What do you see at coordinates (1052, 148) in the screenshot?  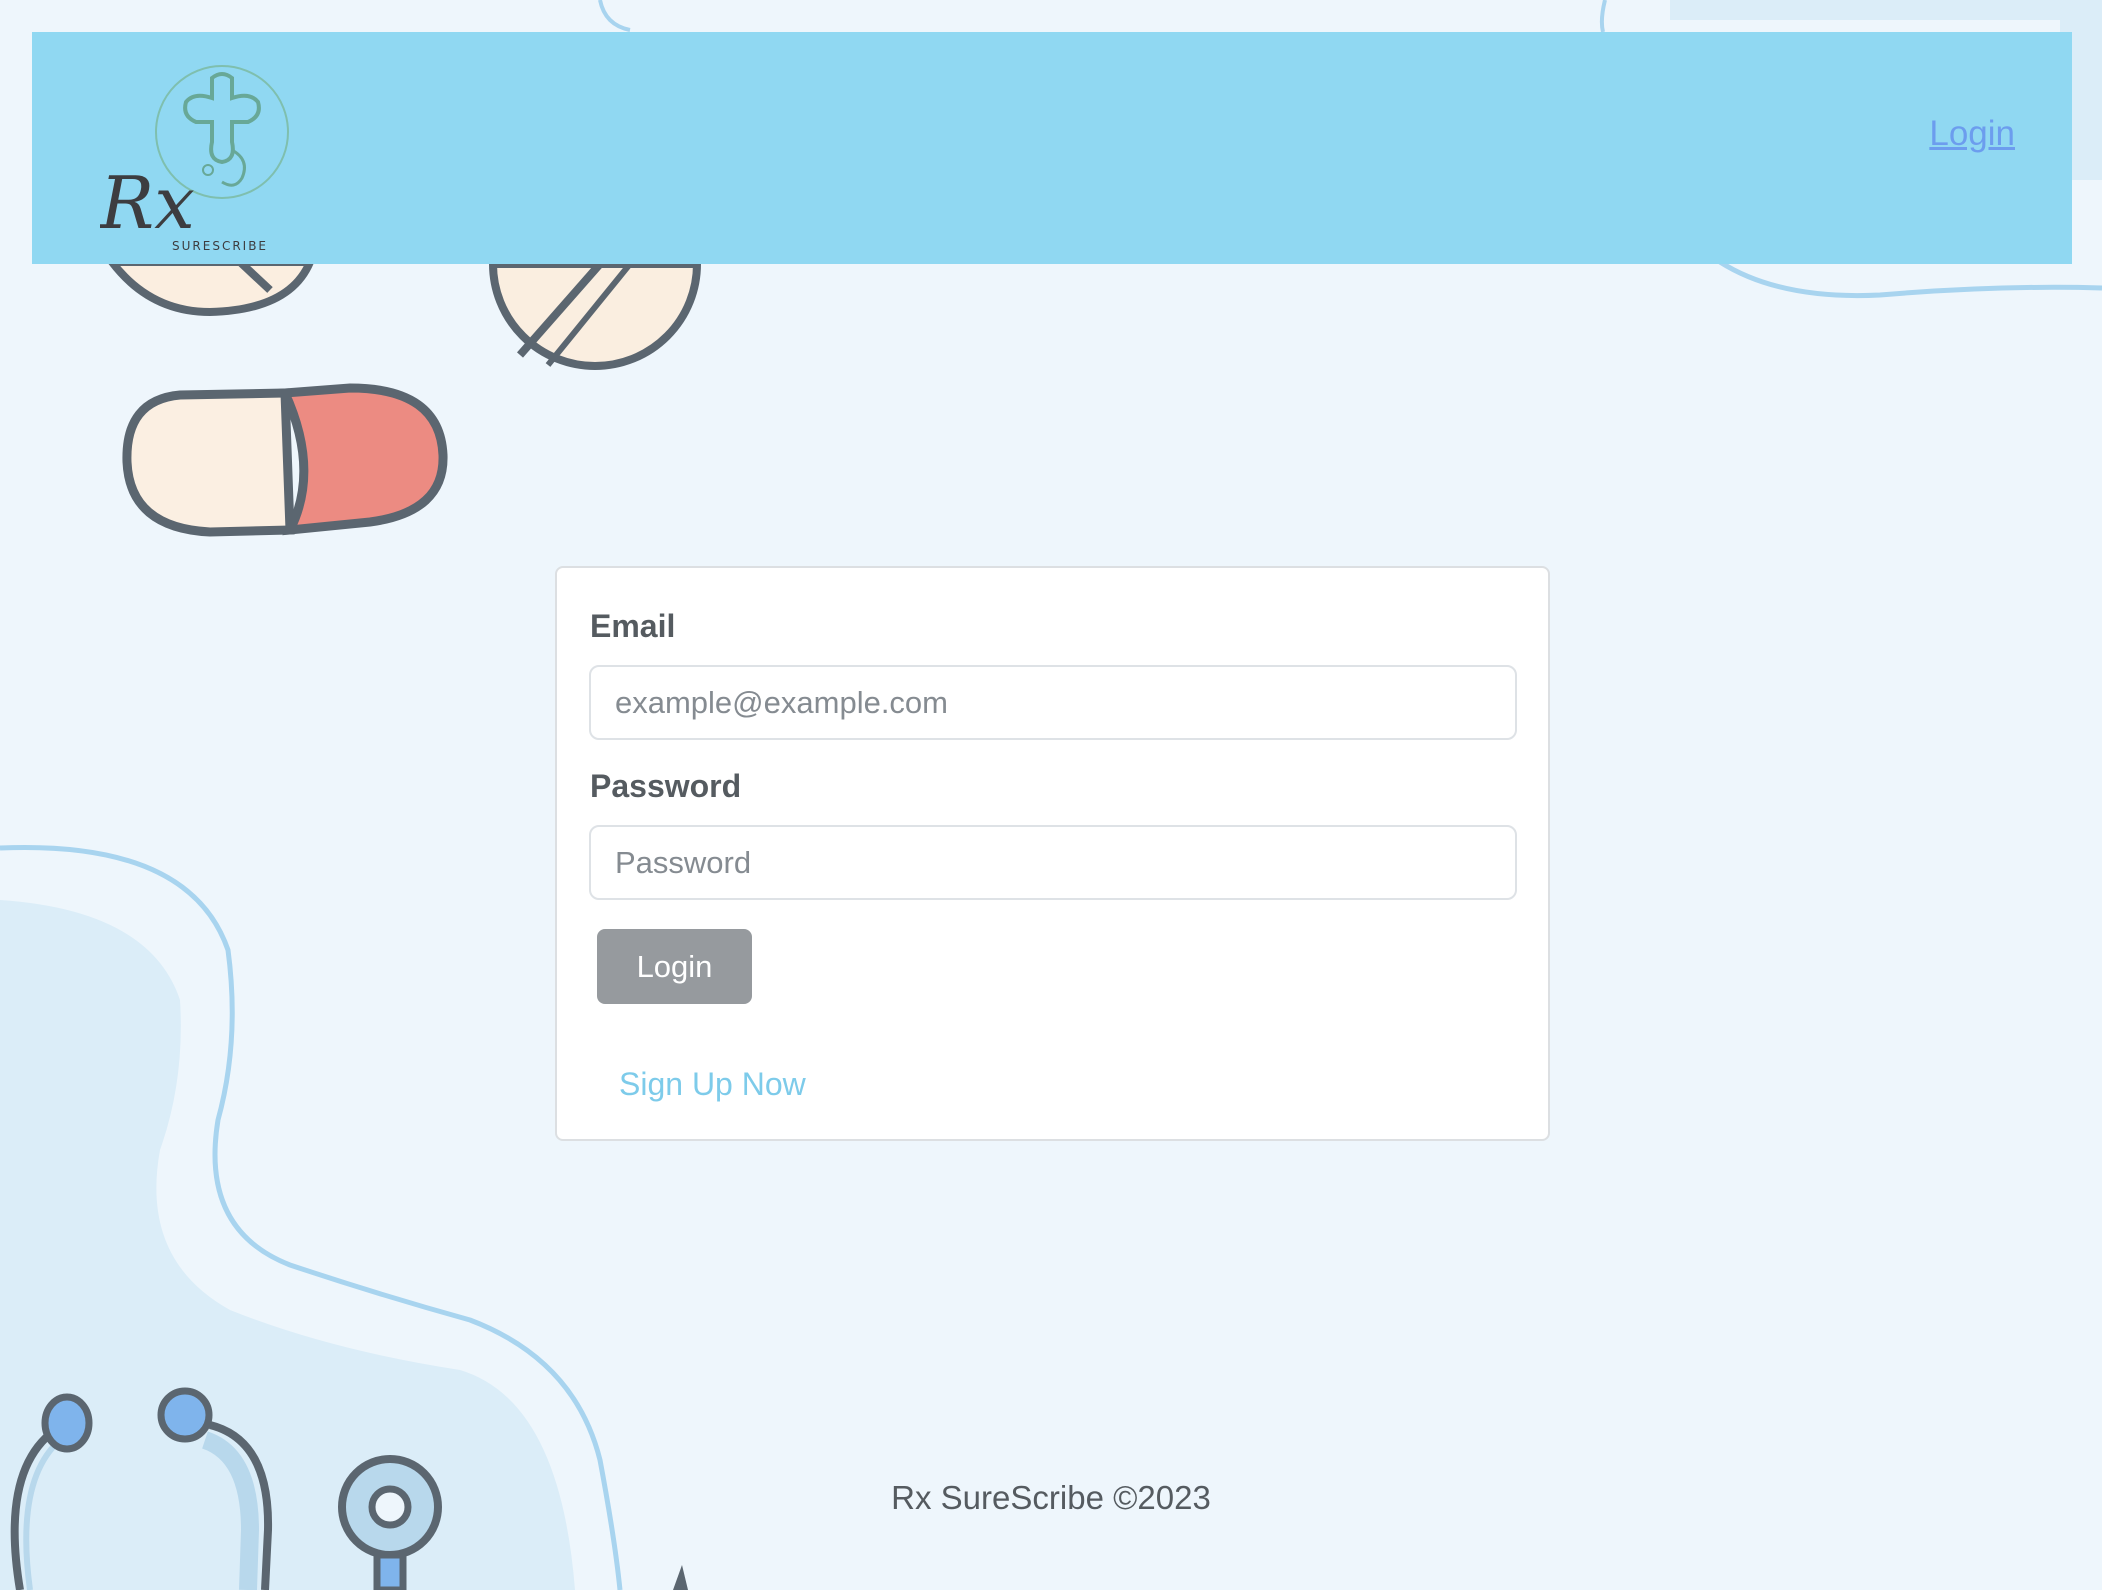 I see `navbar: Rx SURESCRIBE Login` at bounding box center [1052, 148].